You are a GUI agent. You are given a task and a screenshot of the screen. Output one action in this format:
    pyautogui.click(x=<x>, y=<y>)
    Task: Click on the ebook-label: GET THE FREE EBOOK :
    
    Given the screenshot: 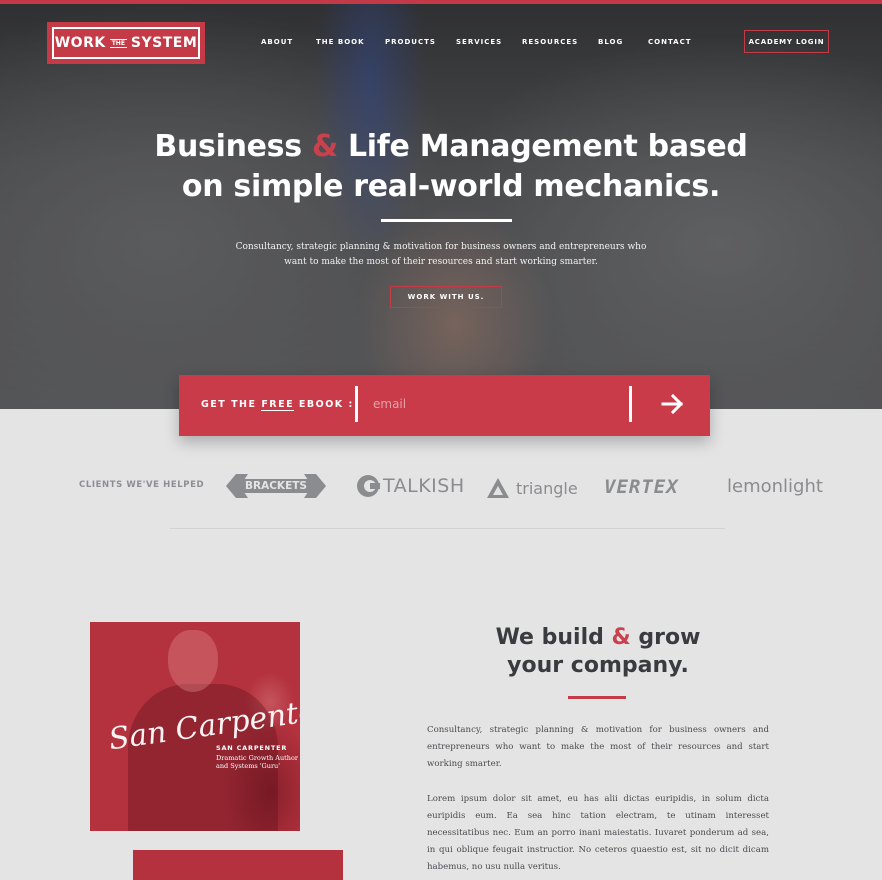 What is the action you would take?
    pyautogui.click(x=277, y=405)
    